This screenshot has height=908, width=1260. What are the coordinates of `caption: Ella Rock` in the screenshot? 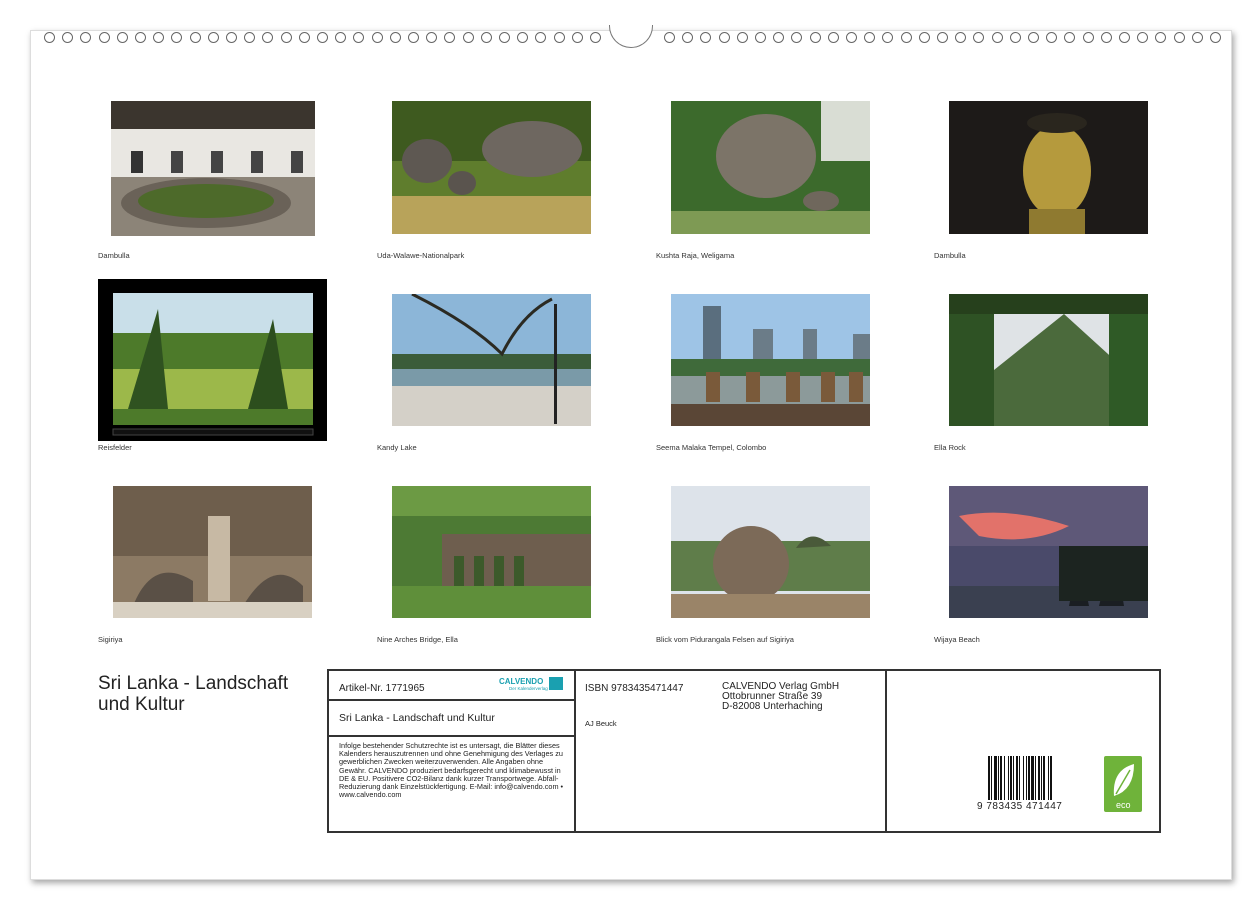 It's located at (950, 447).